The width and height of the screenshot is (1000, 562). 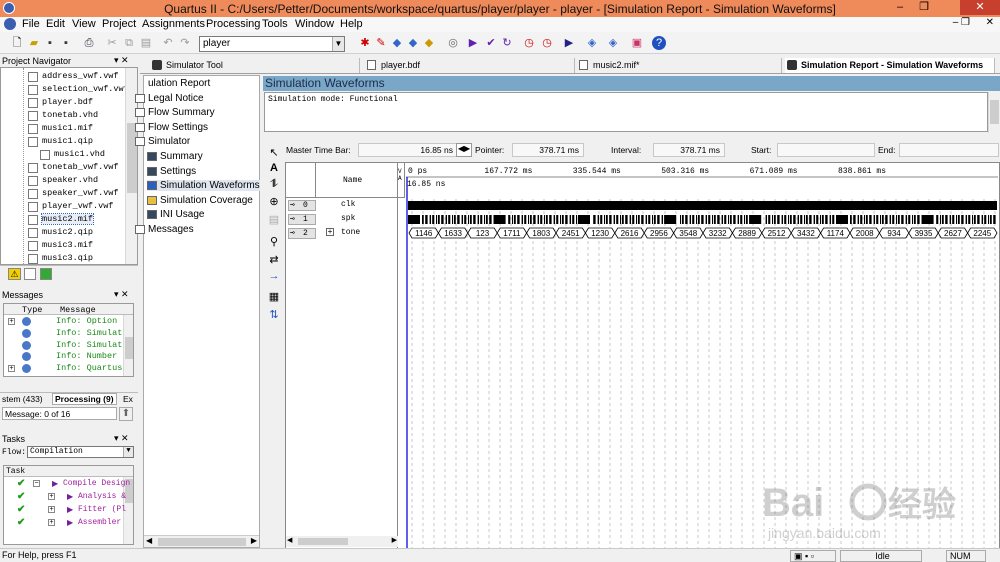 What do you see at coordinates (175, 214) in the screenshot?
I see `tree-item-ini-usage: INI Usage` at bounding box center [175, 214].